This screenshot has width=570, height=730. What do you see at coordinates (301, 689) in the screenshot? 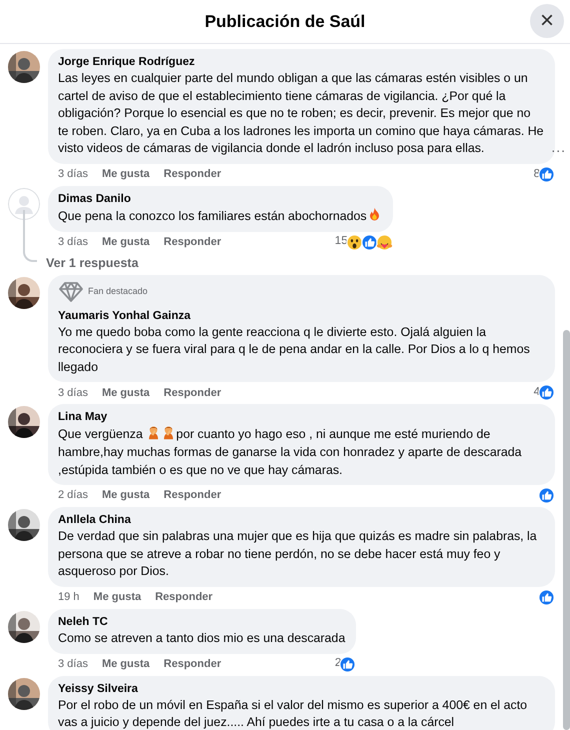
I see `commenter-name: Yeissy Silveira` at bounding box center [301, 689].